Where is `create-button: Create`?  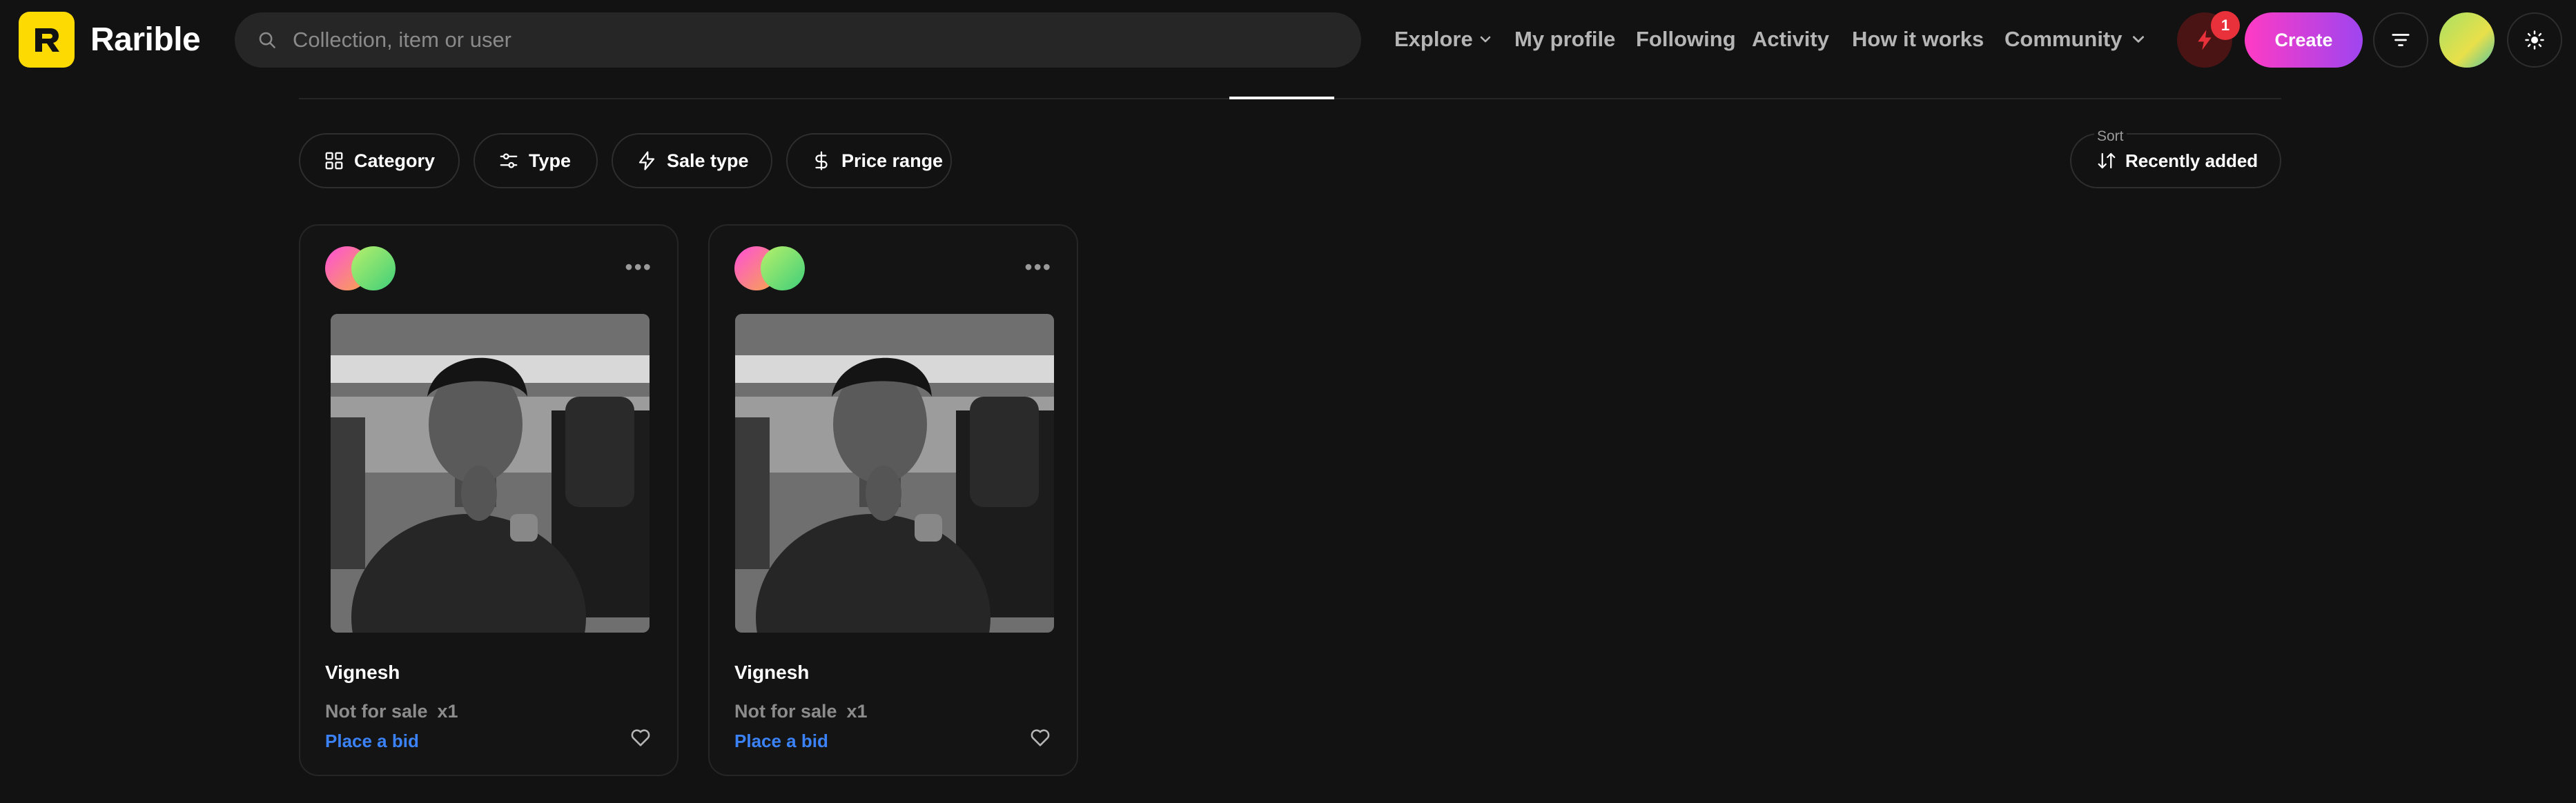
create-button: Create is located at coordinates (2304, 40).